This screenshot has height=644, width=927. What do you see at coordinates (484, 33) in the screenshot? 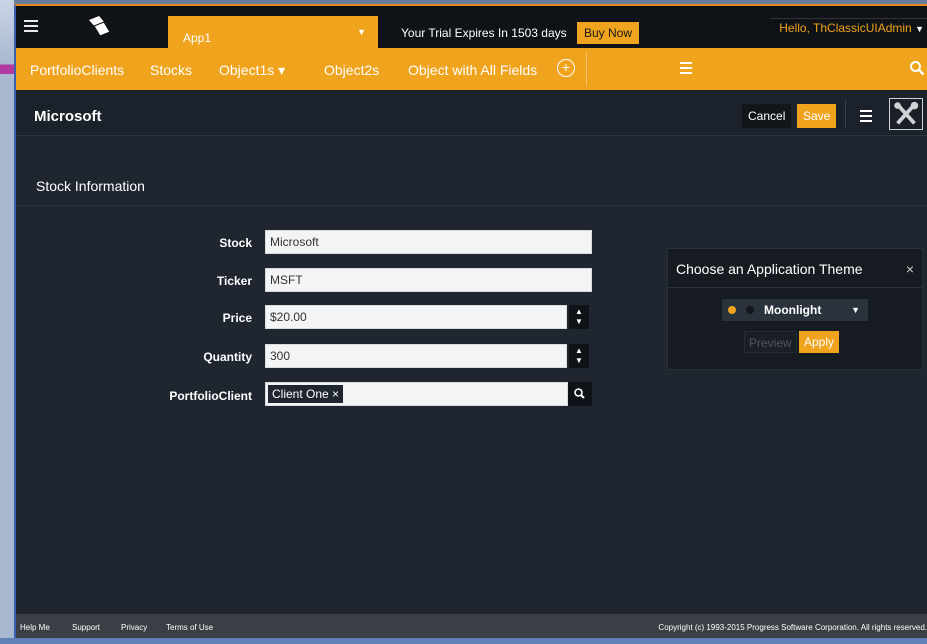
I see `trial-message: Your Trial Expires In 1503 days` at bounding box center [484, 33].